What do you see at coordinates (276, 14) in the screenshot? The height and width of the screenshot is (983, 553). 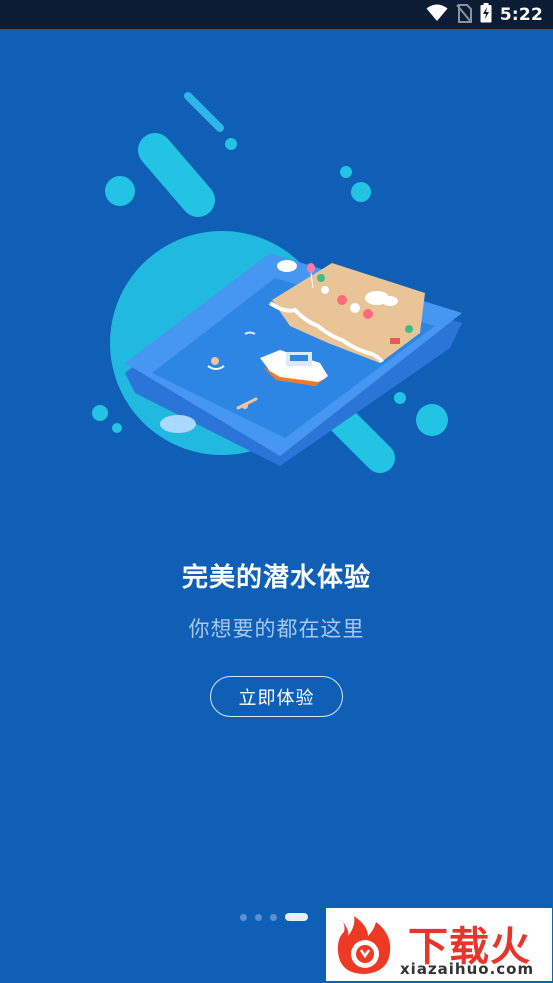 I see `status-bar: 5:22` at bounding box center [276, 14].